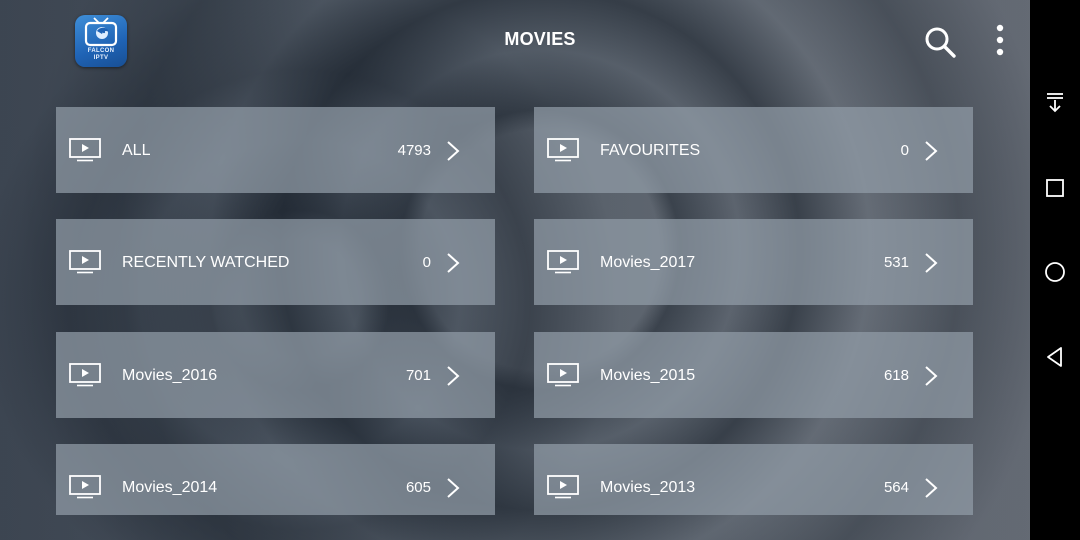 This screenshot has height=540, width=1080. Describe the element at coordinates (275, 375) in the screenshot. I see `category-tile: Movies_2016 701` at that location.